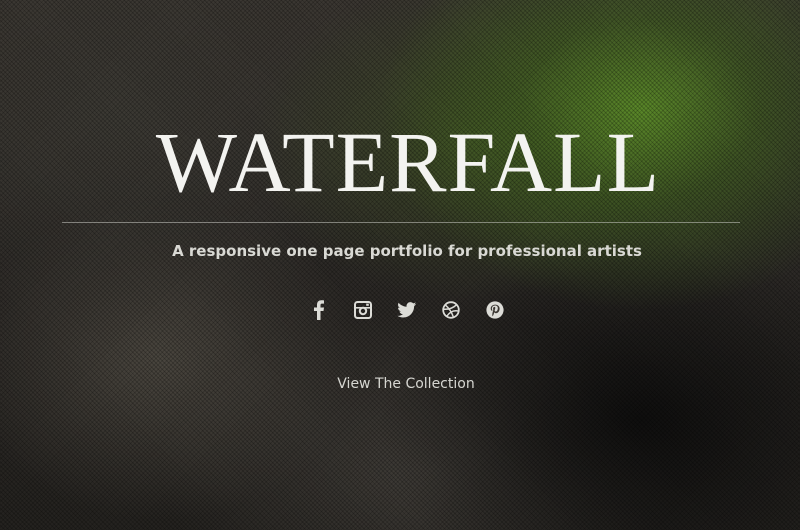  I want to click on twitter-link, so click(407, 310).